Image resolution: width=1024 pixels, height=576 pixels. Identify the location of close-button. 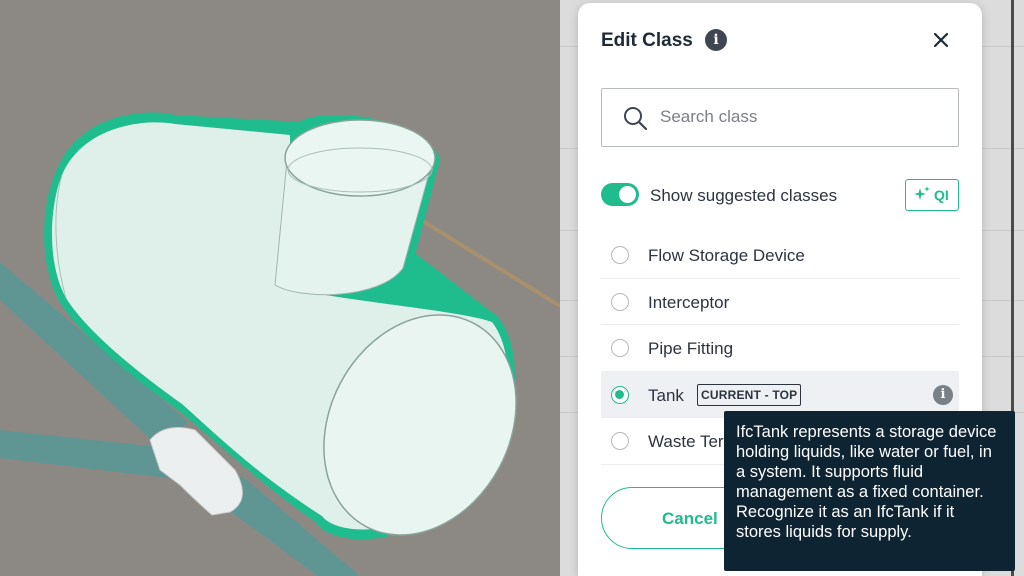
(941, 40).